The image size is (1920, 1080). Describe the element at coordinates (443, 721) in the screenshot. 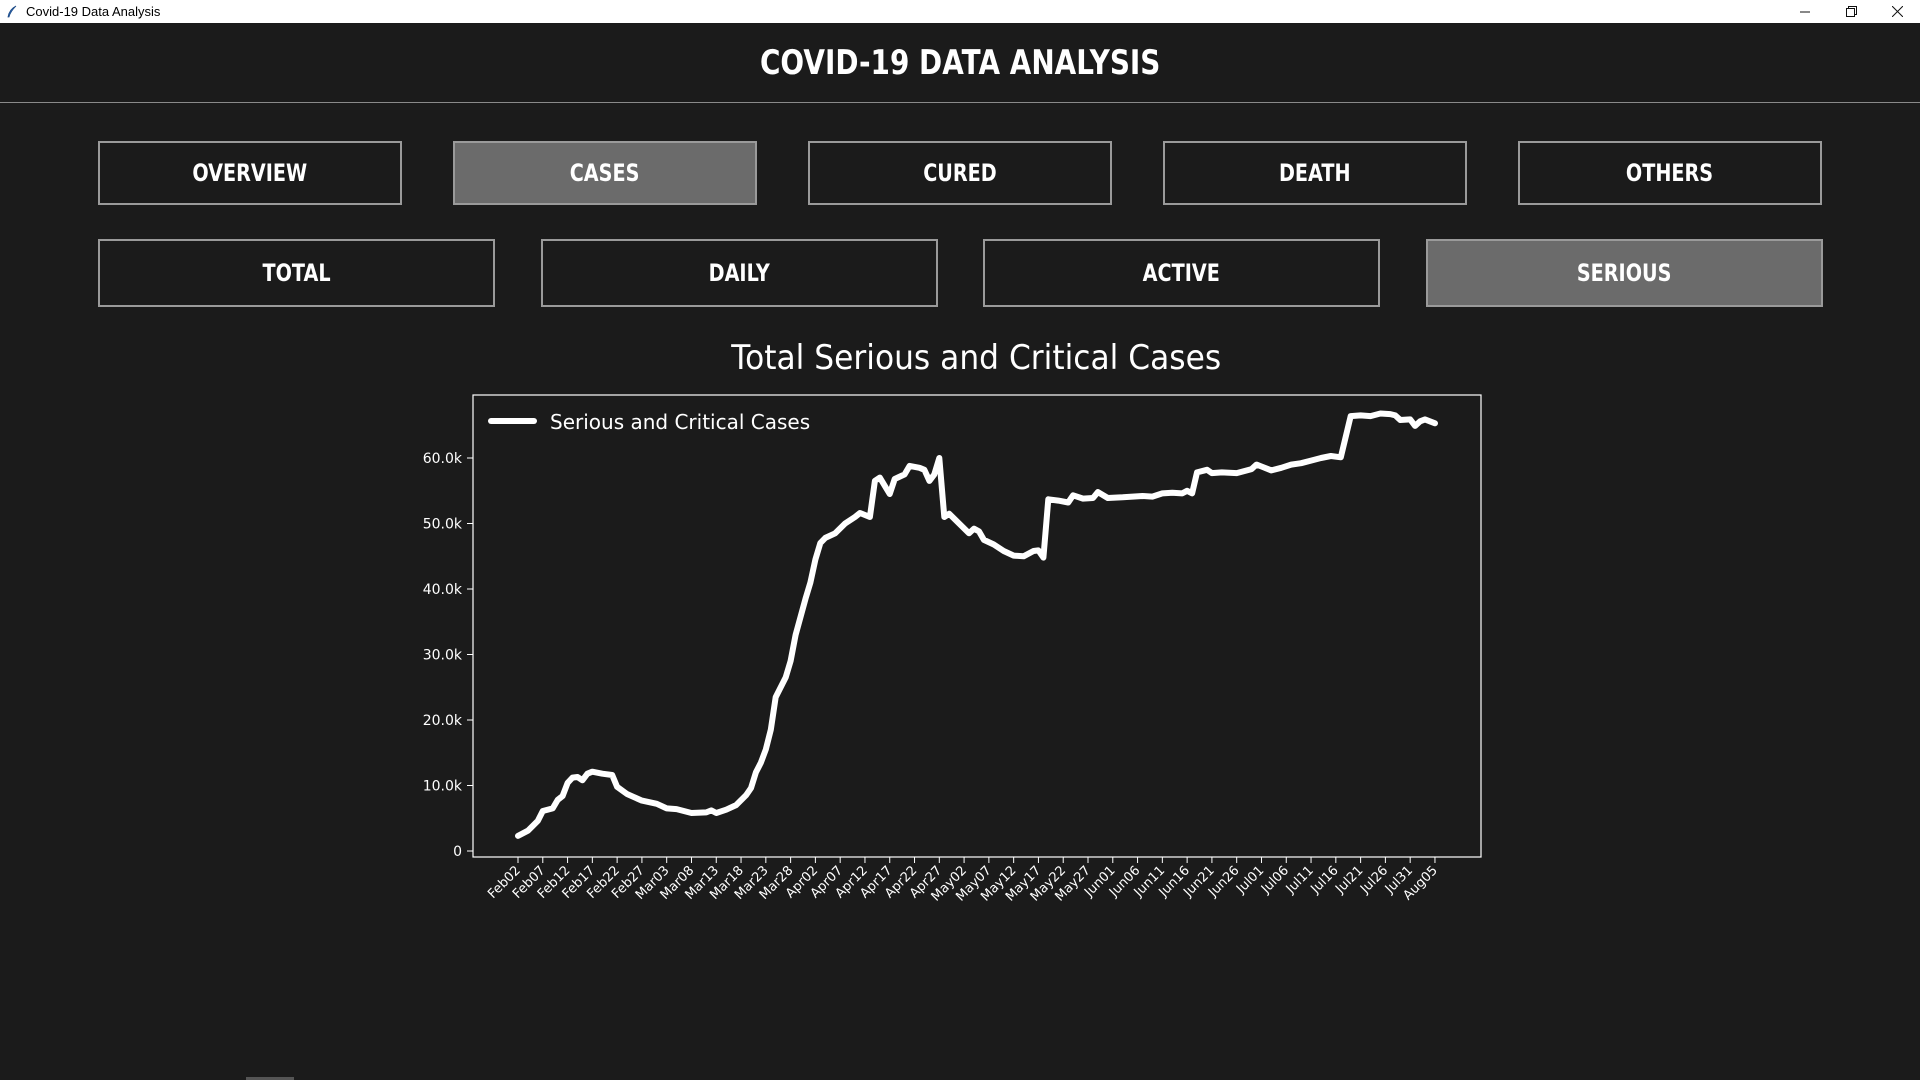

I see `y-tick-label: 20.0k` at that location.